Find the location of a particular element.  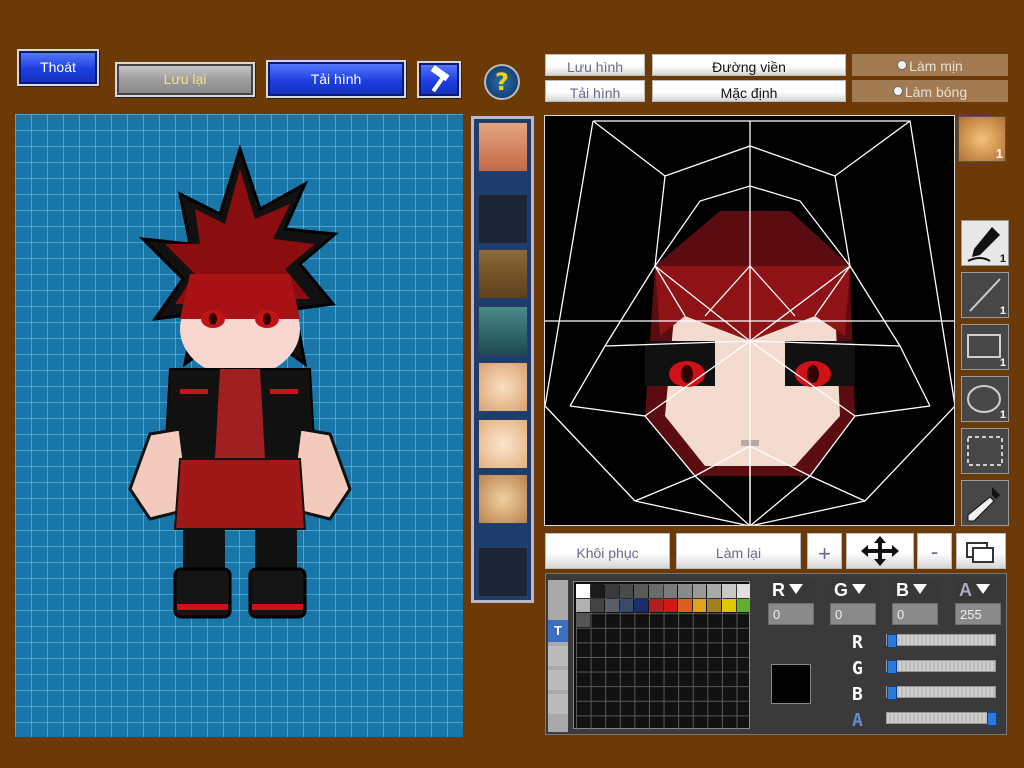

slider-g-thumb is located at coordinates (892, 667).